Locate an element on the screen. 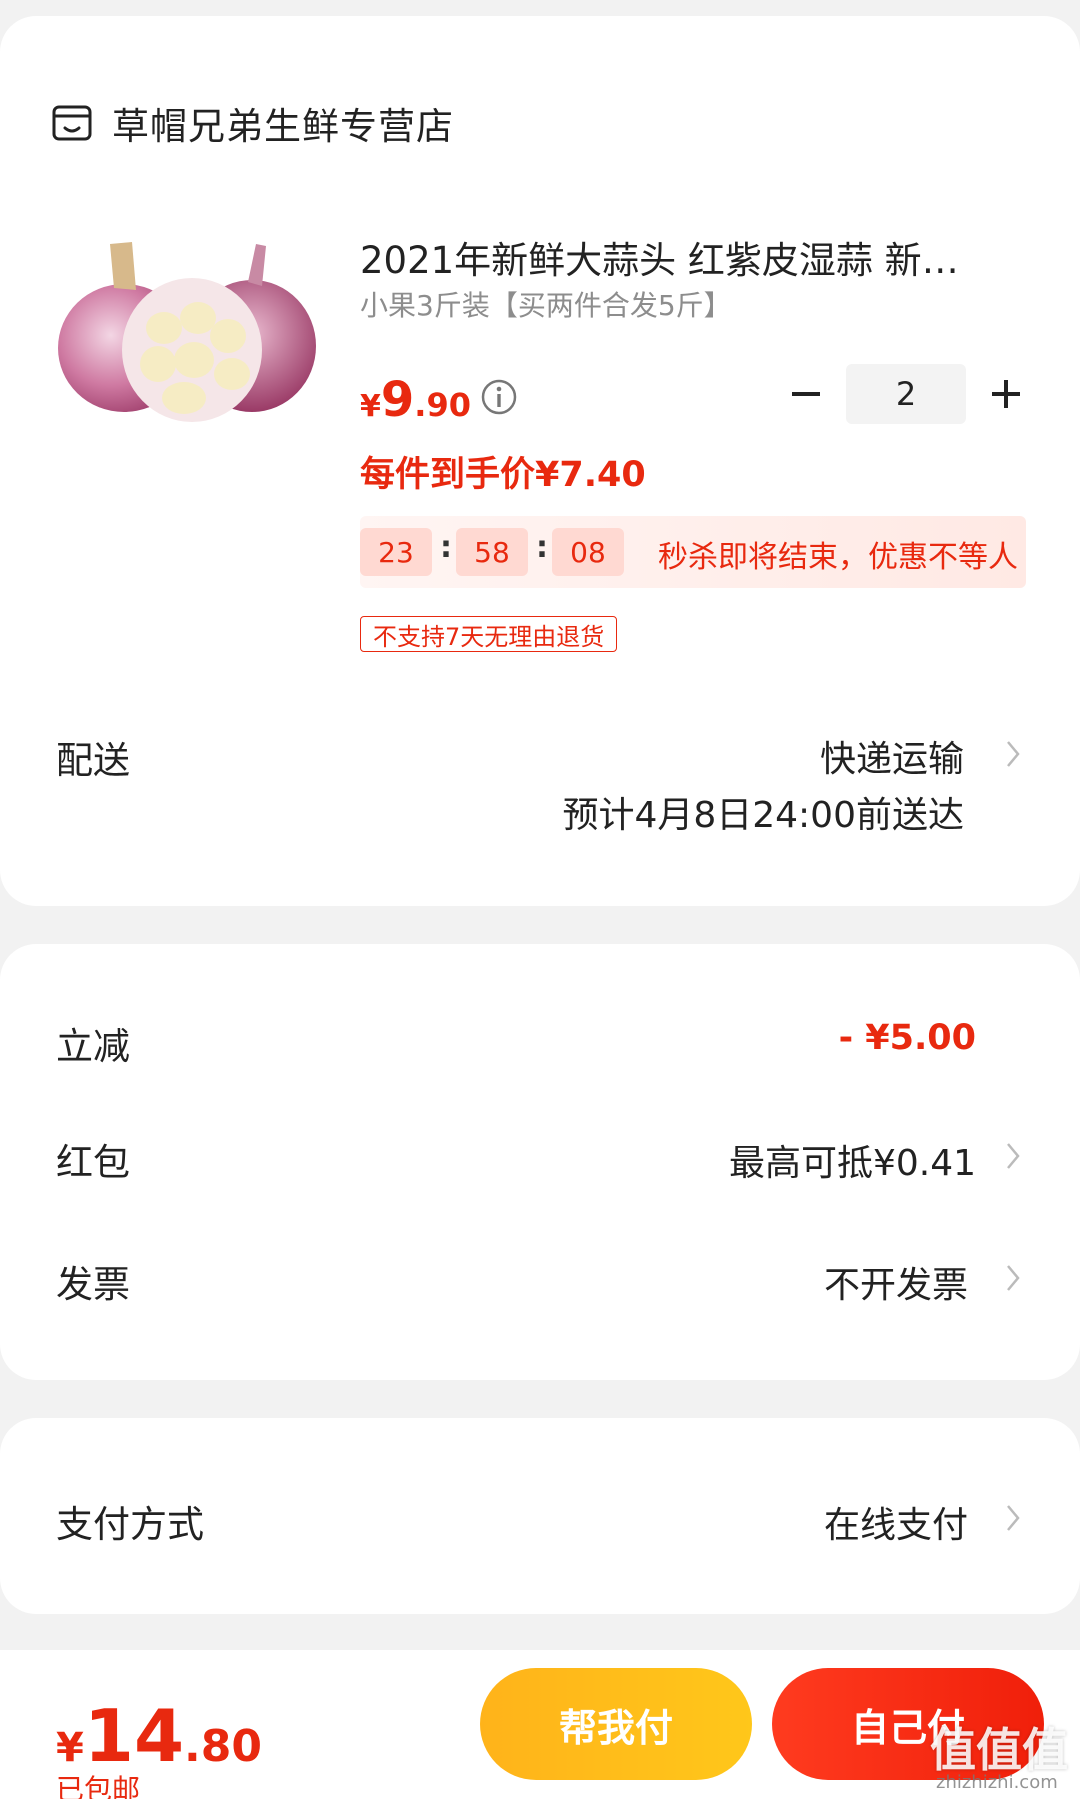  payment-method-value: 在线支付 is located at coordinates (896, 1522).